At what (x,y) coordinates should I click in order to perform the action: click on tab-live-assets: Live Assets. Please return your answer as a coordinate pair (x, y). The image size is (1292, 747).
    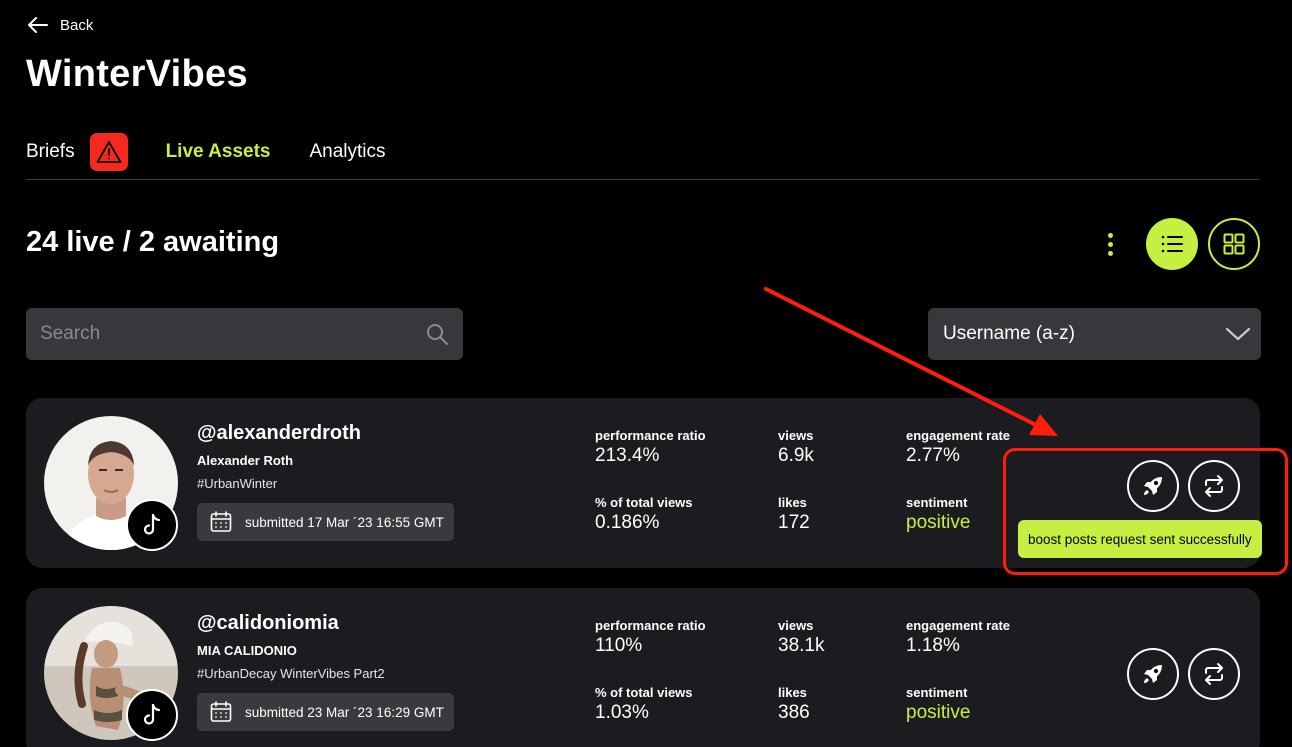
    Looking at the image, I should click on (218, 152).